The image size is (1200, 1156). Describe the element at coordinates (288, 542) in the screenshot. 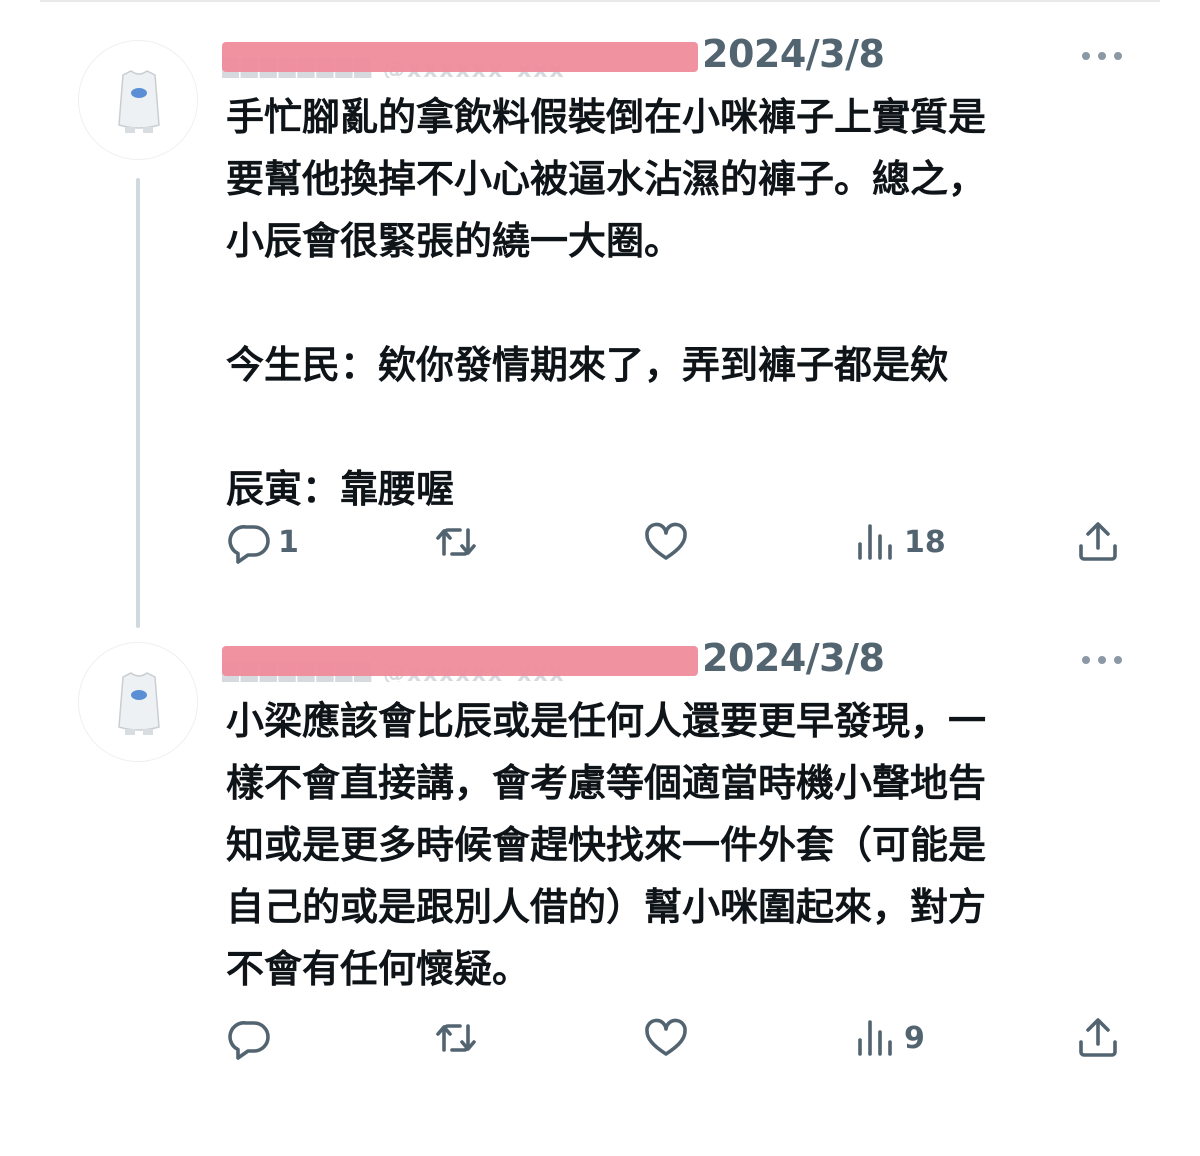

I see `reply-count: 1` at that location.